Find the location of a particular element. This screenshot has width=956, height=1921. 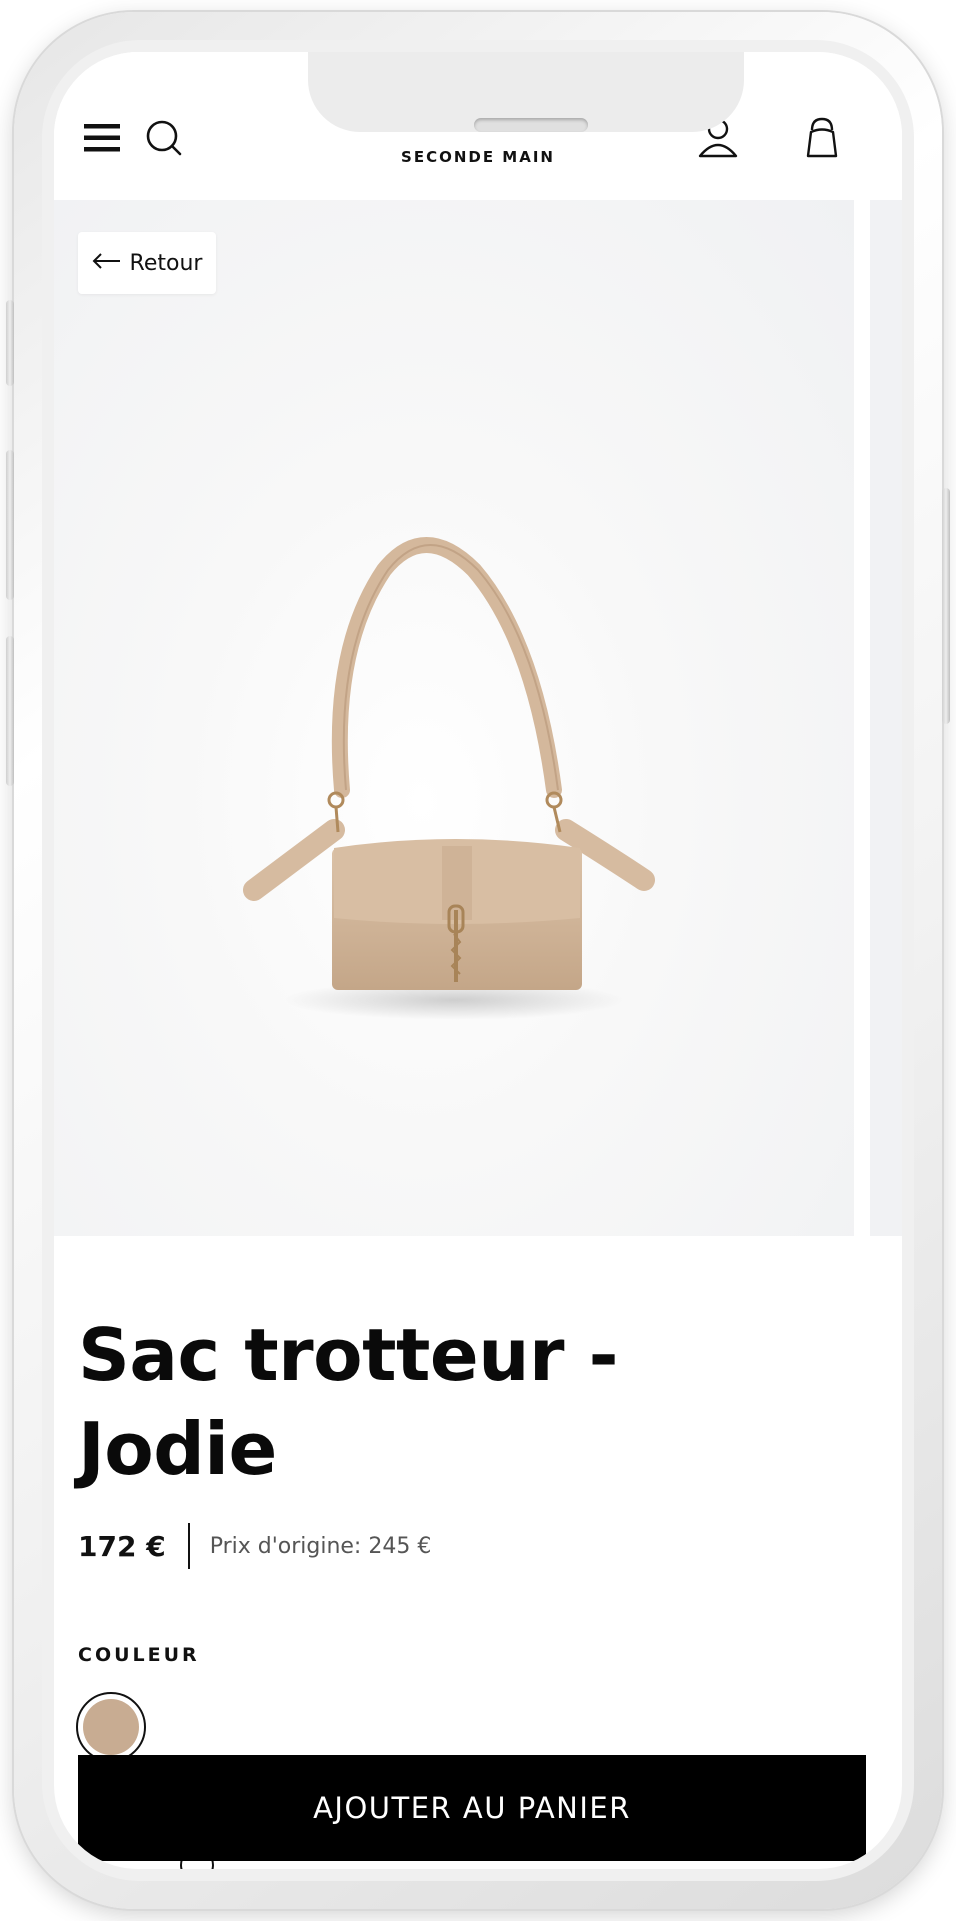

price-divider is located at coordinates (188, 1546).